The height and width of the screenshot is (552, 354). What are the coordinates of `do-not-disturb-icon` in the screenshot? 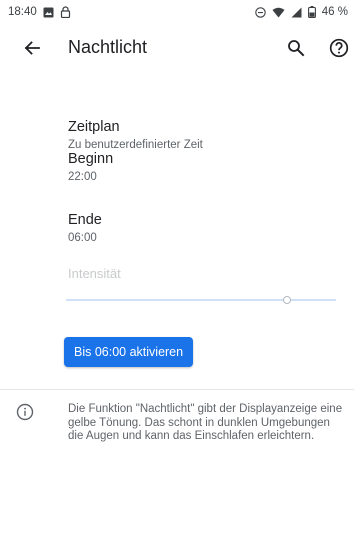 It's located at (260, 12).